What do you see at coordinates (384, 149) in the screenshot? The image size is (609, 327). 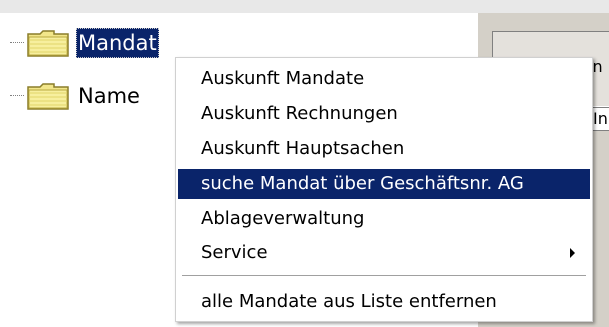 I see `menu-item-auskunft-hauptsachen: Auskunft Hauptsachen` at bounding box center [384, 149].